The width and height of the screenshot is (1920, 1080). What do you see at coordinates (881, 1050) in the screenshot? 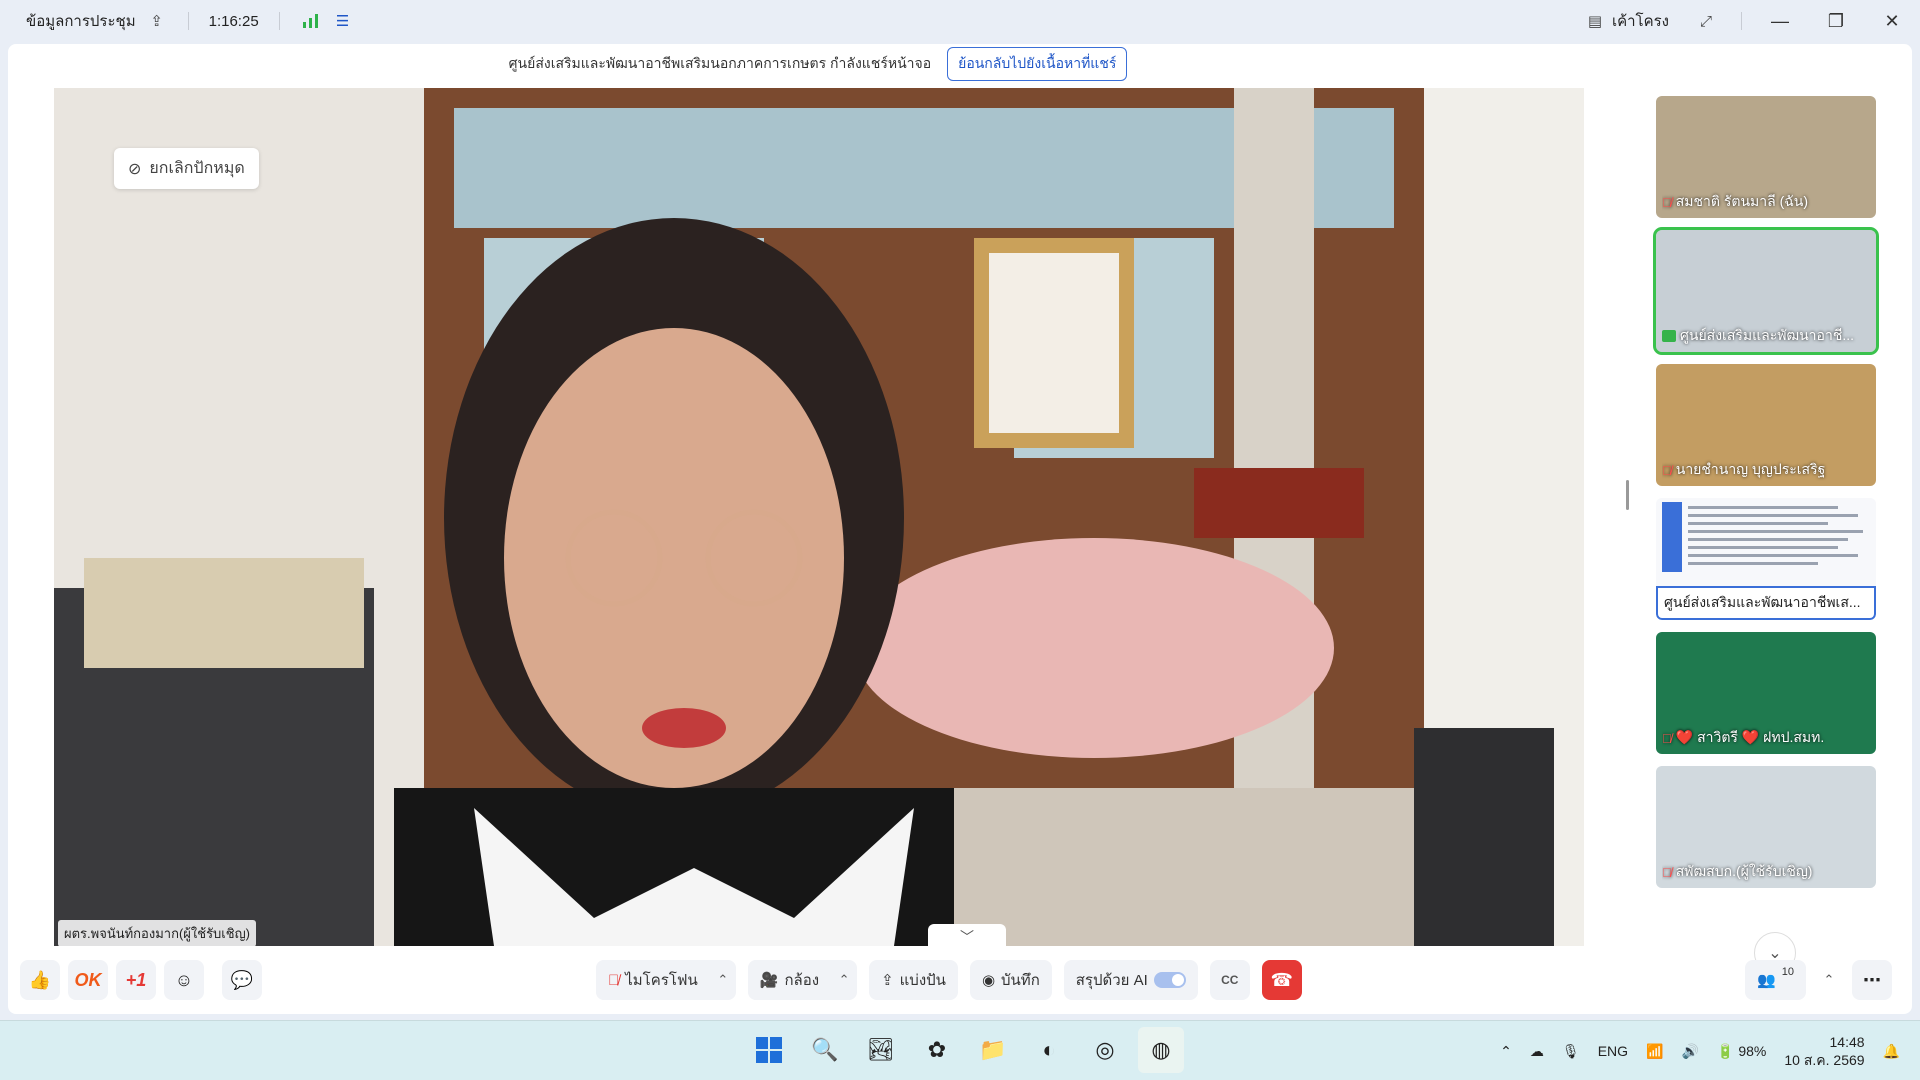
I see `widgets-icon: 🏞` at bounding box center [881, 1050].